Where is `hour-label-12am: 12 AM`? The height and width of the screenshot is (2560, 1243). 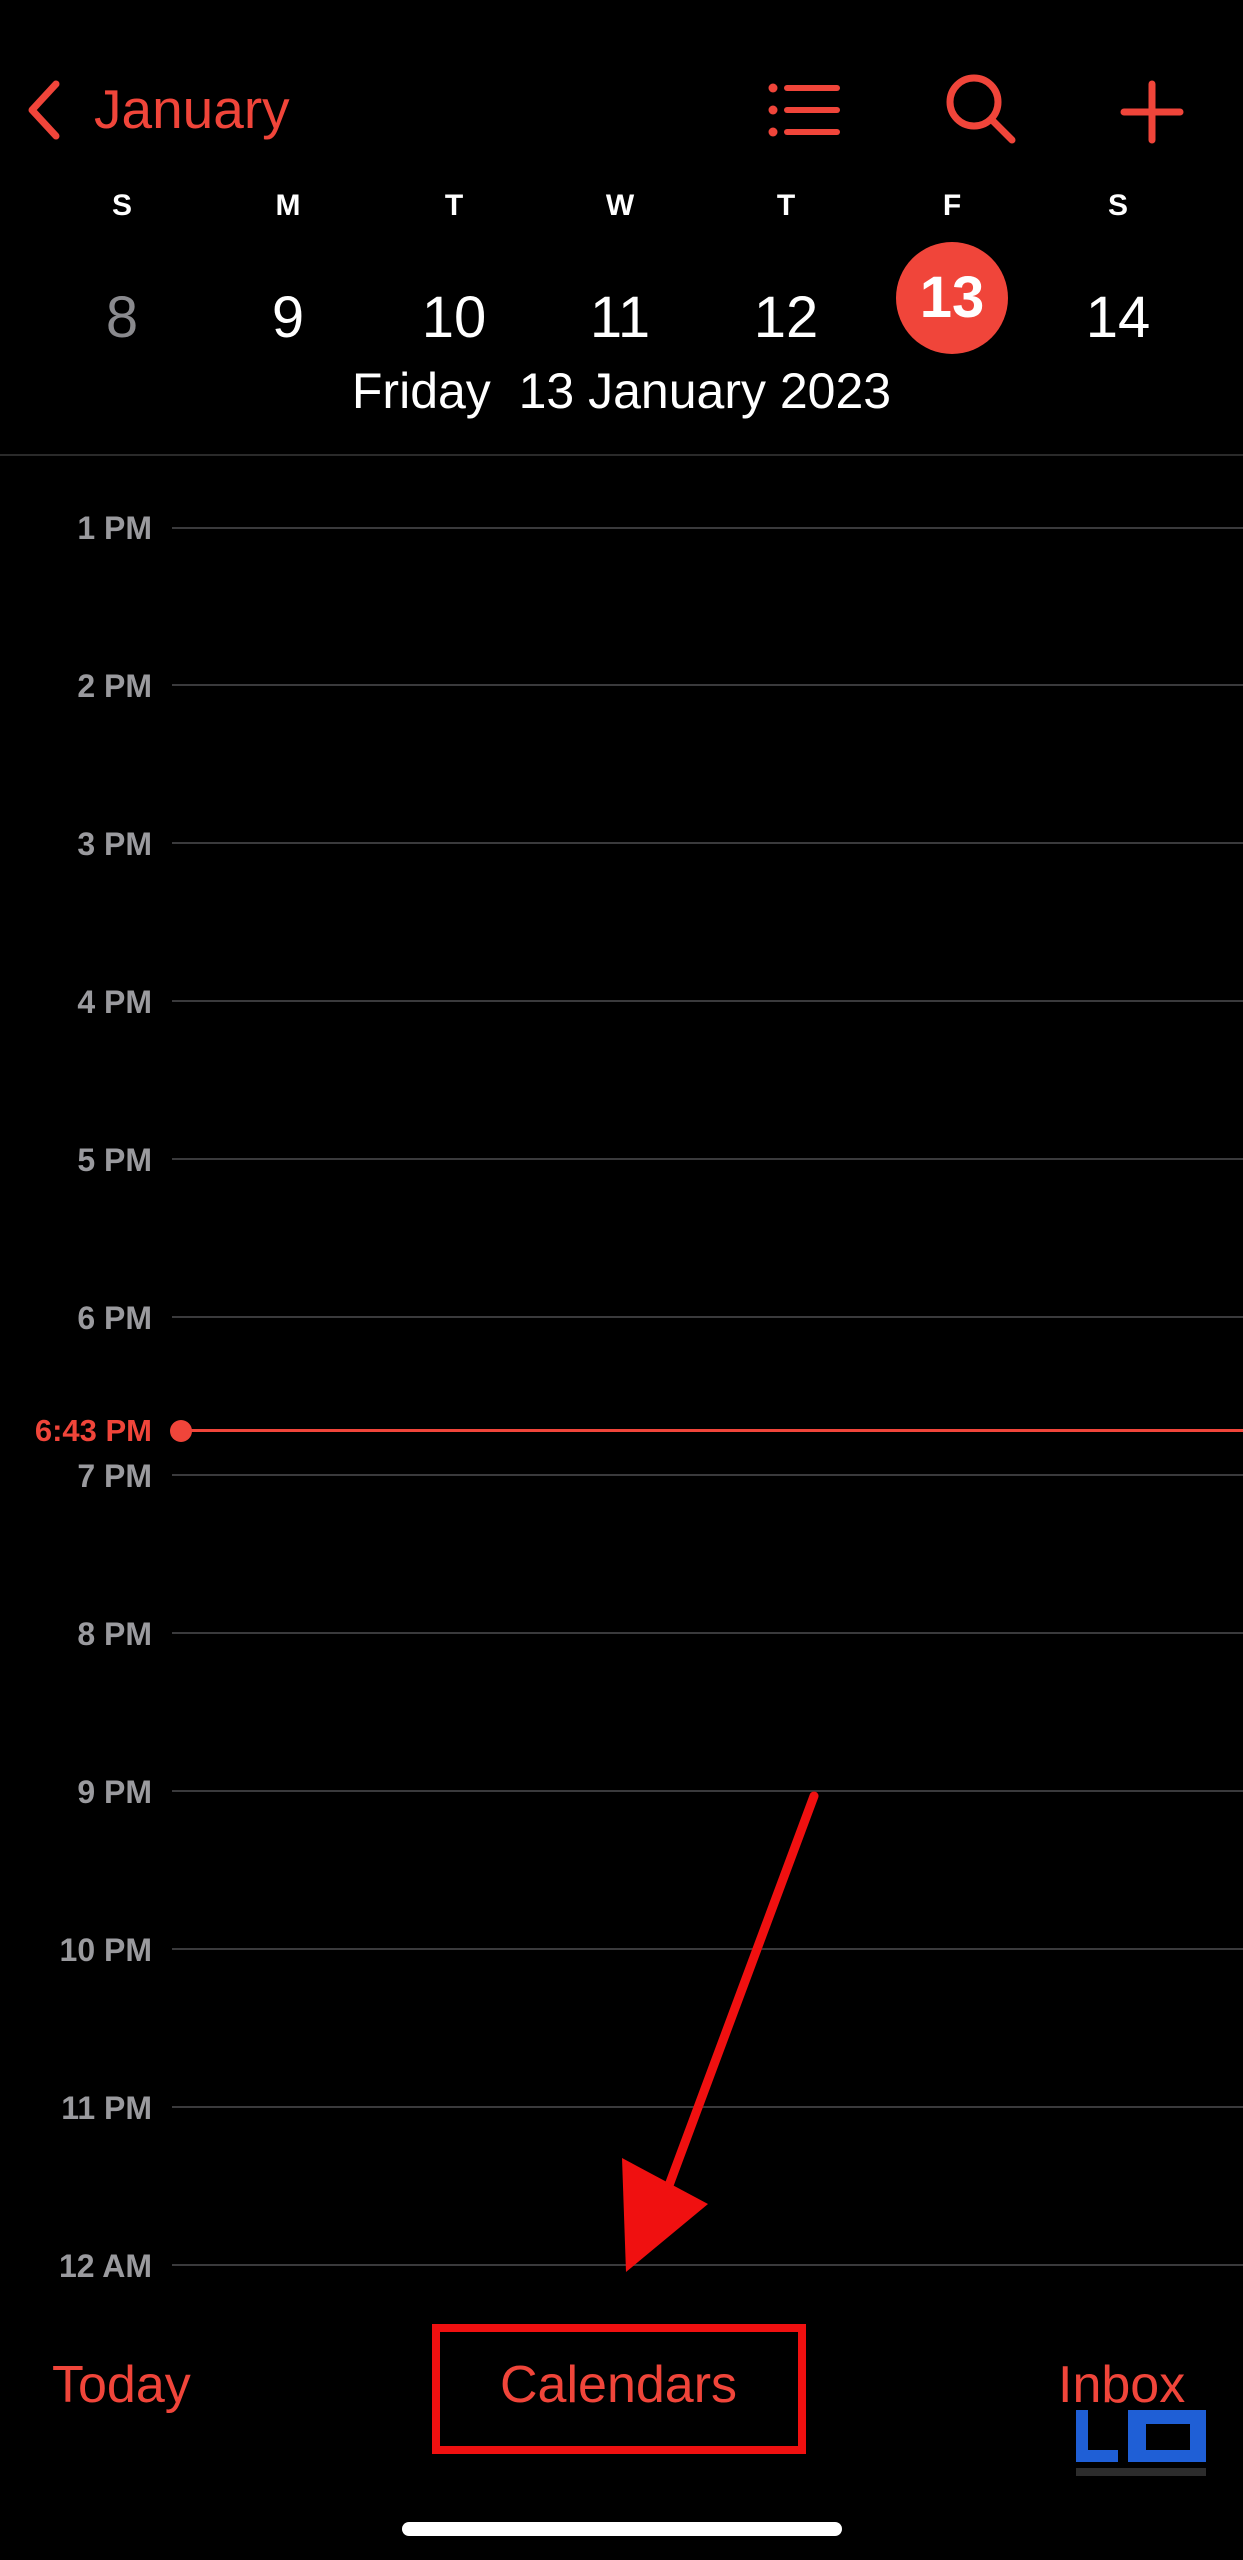 hour-label-12am: 12 AM is located at coordinates (105, 2266).